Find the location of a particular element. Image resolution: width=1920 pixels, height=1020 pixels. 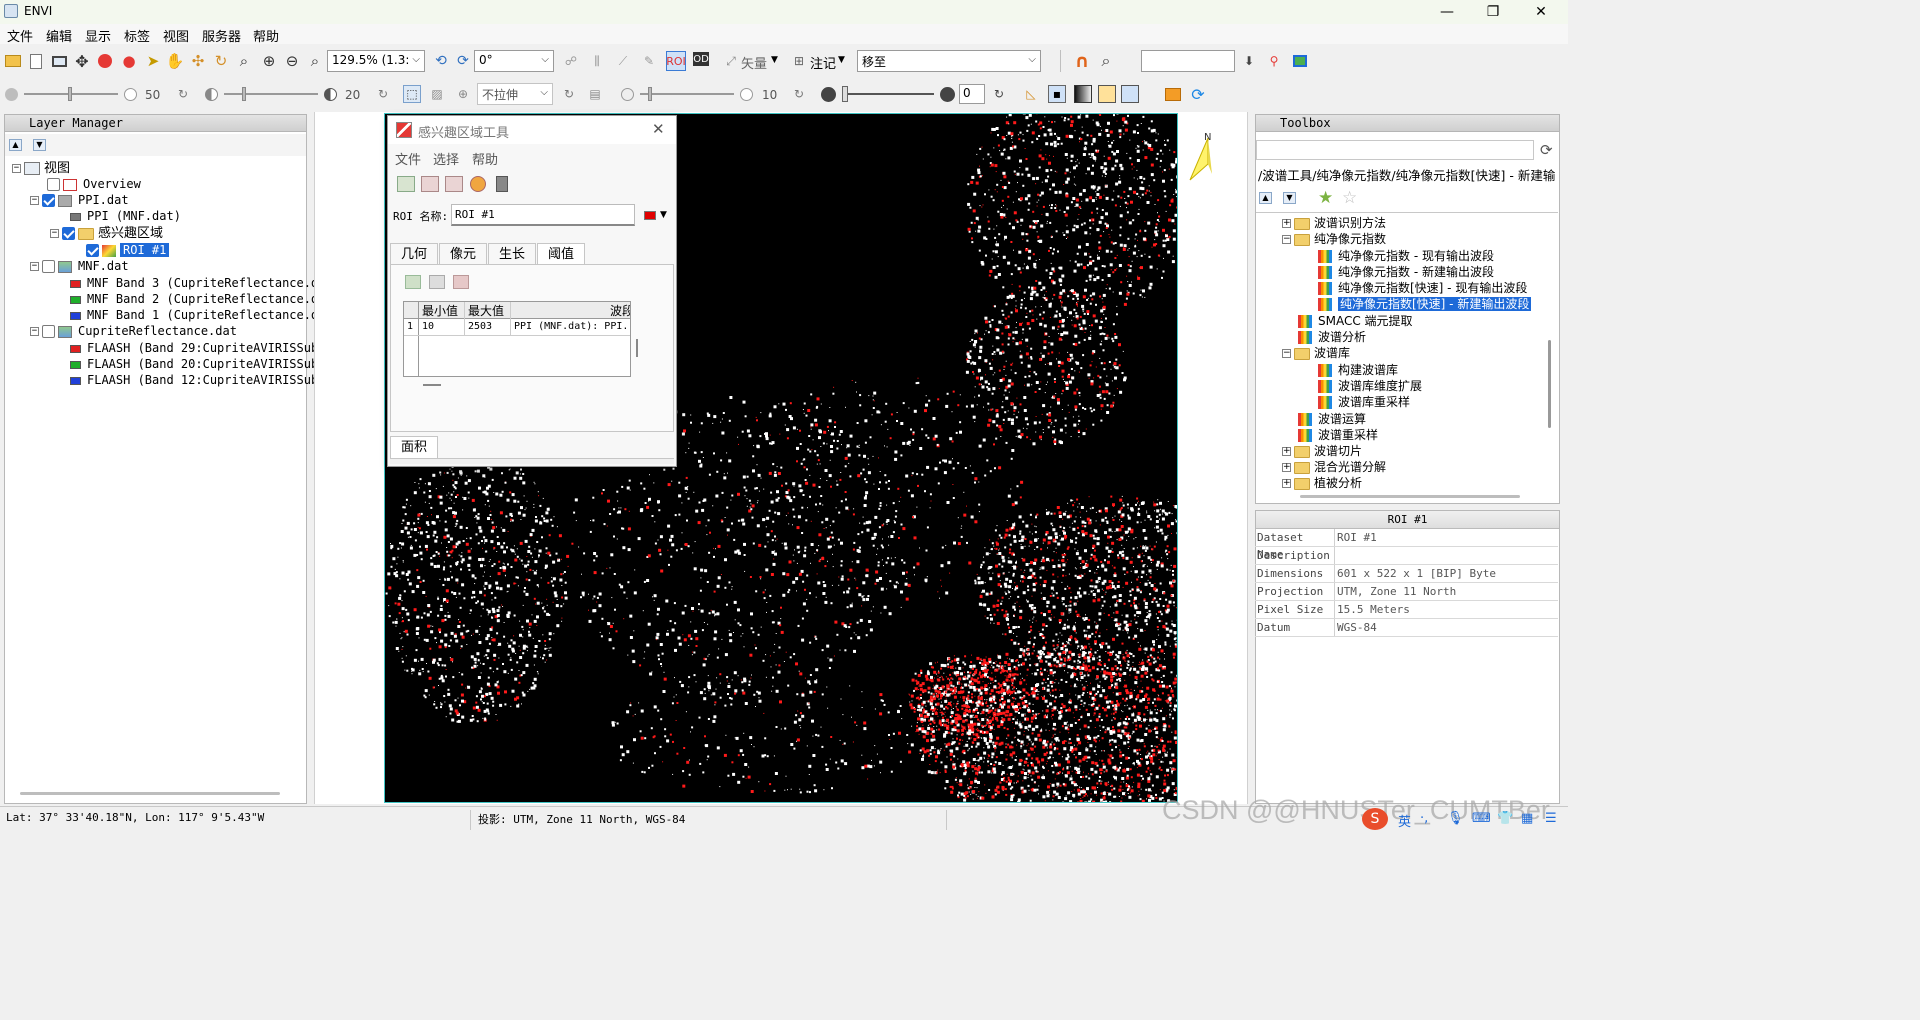

chart-tool-icon: ☍ is located at coordinates (571, 61).